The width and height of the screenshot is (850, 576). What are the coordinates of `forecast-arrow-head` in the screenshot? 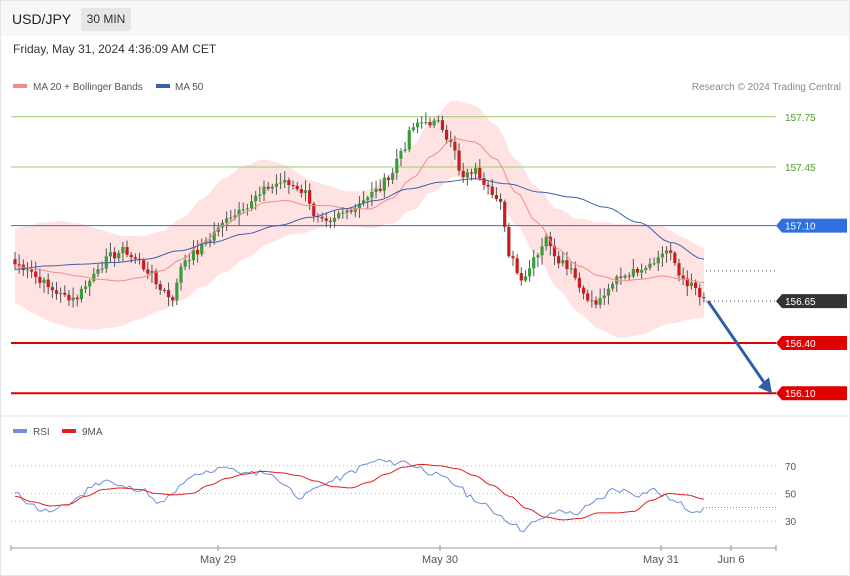 It's located at (765, 385).